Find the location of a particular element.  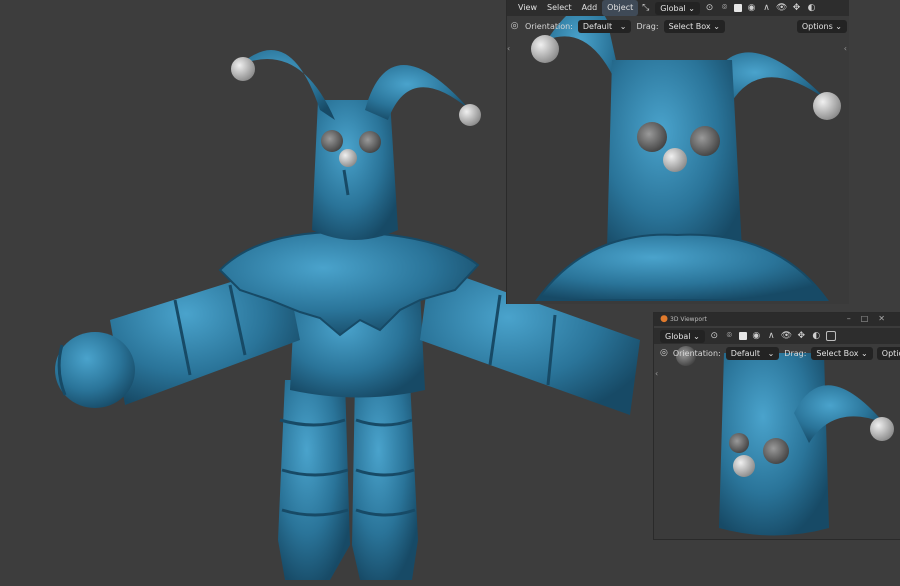

gizmo-icon-2: ✥ is located at coordinates (801, 336).